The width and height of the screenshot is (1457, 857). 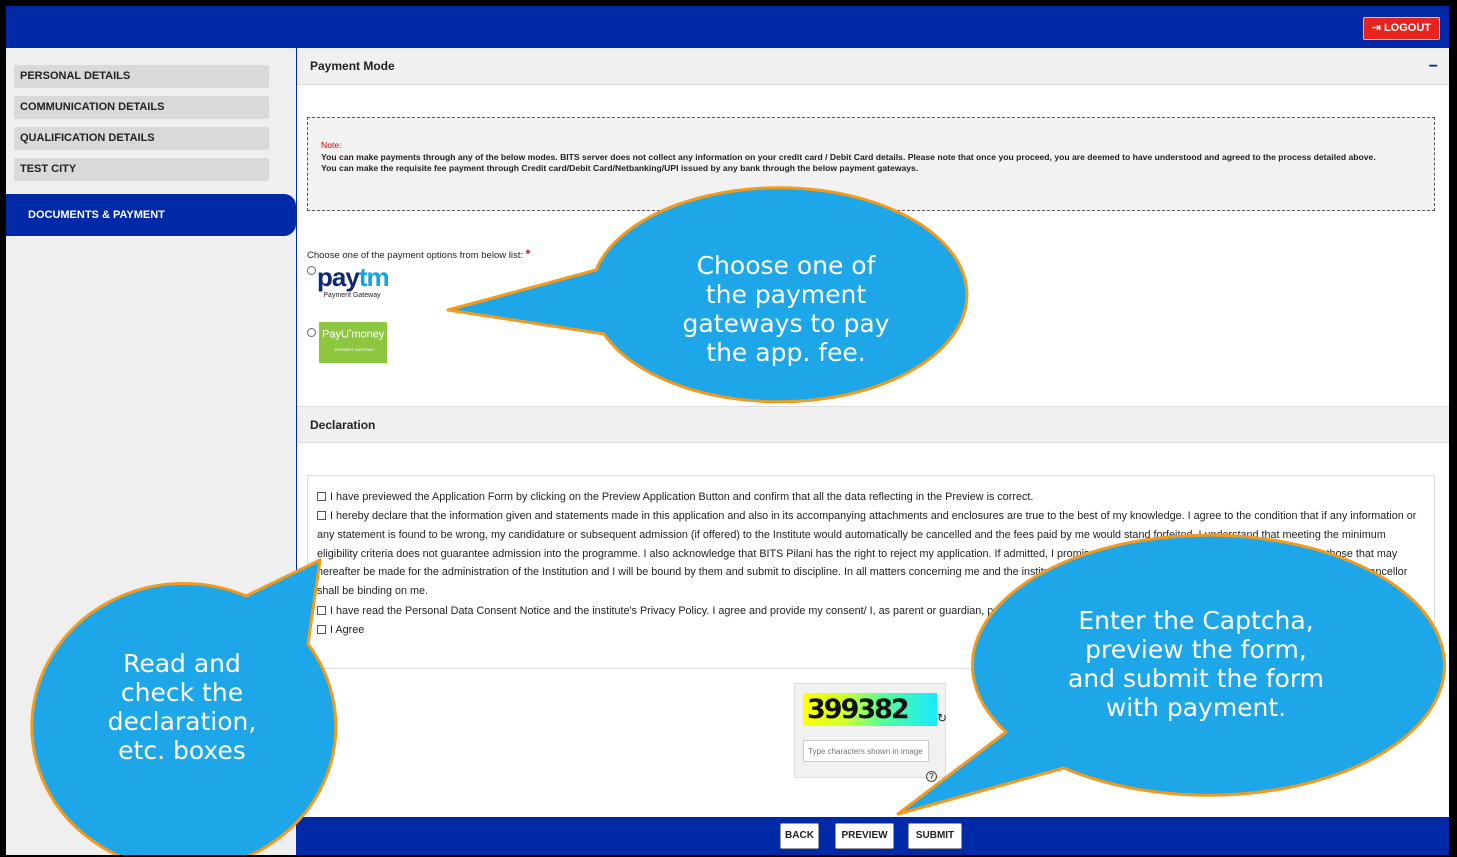 I want to click on back-button: BACK, so click(x=799, y=836).